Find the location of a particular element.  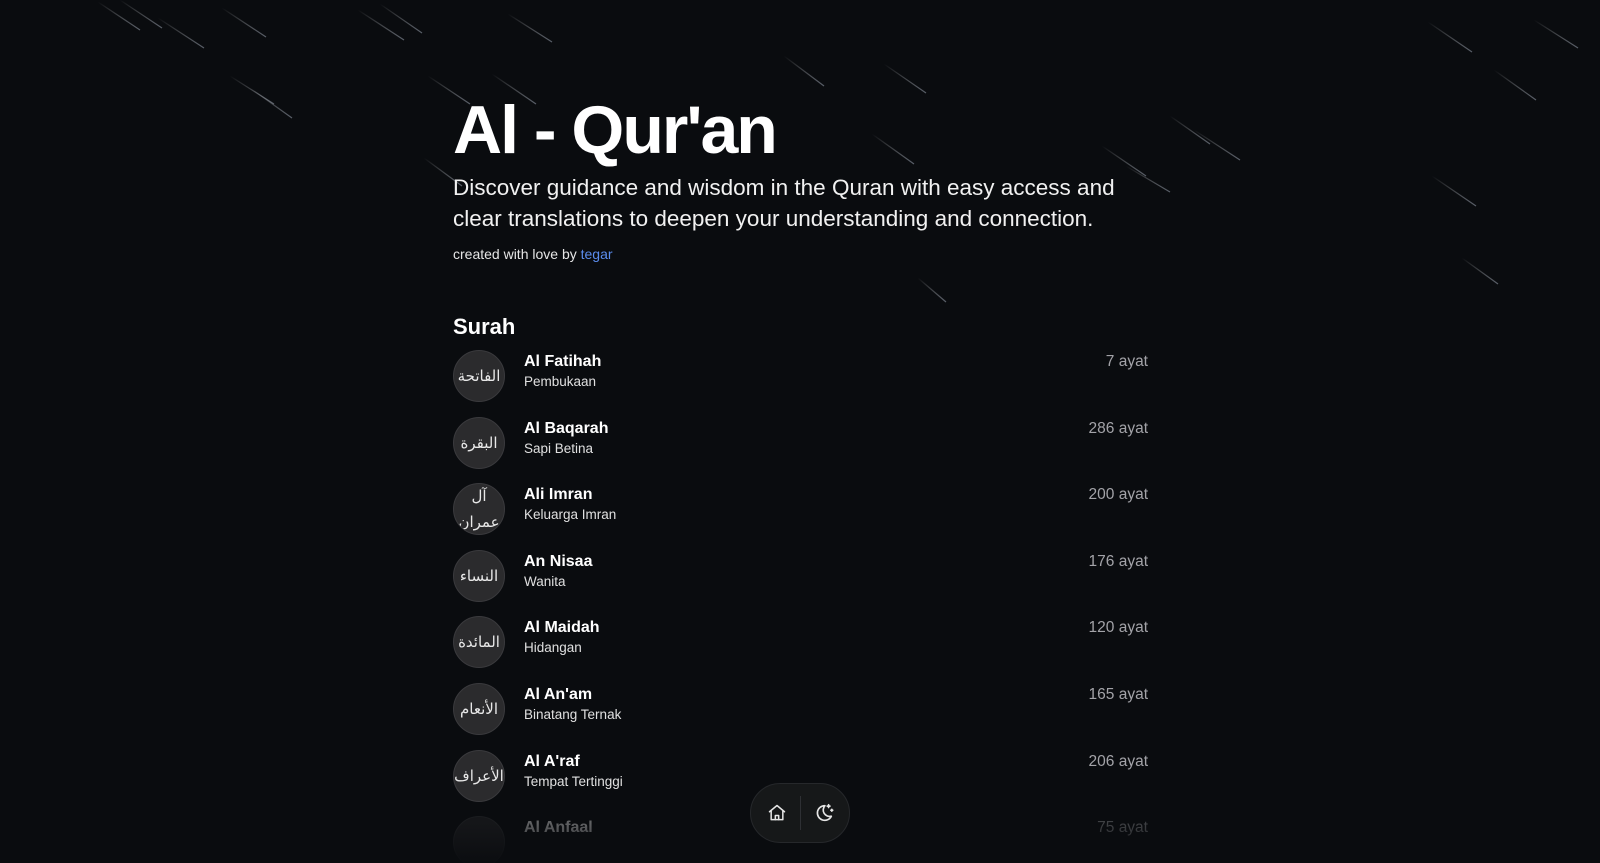

surah-meaning: Tempat Tertinggi is located at coordinates (573, 781).